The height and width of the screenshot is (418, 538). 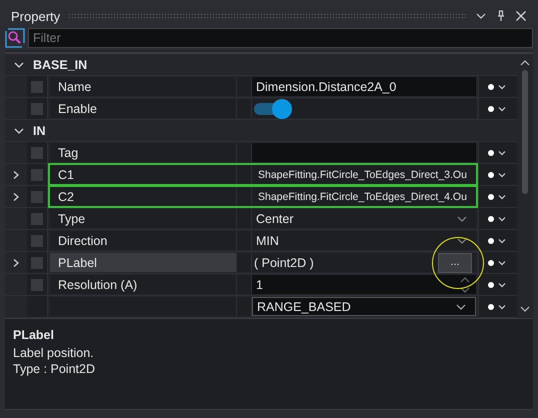 I want to click on property-row: Name Dimension.Distance2A_0, so click(x=261, y=87).